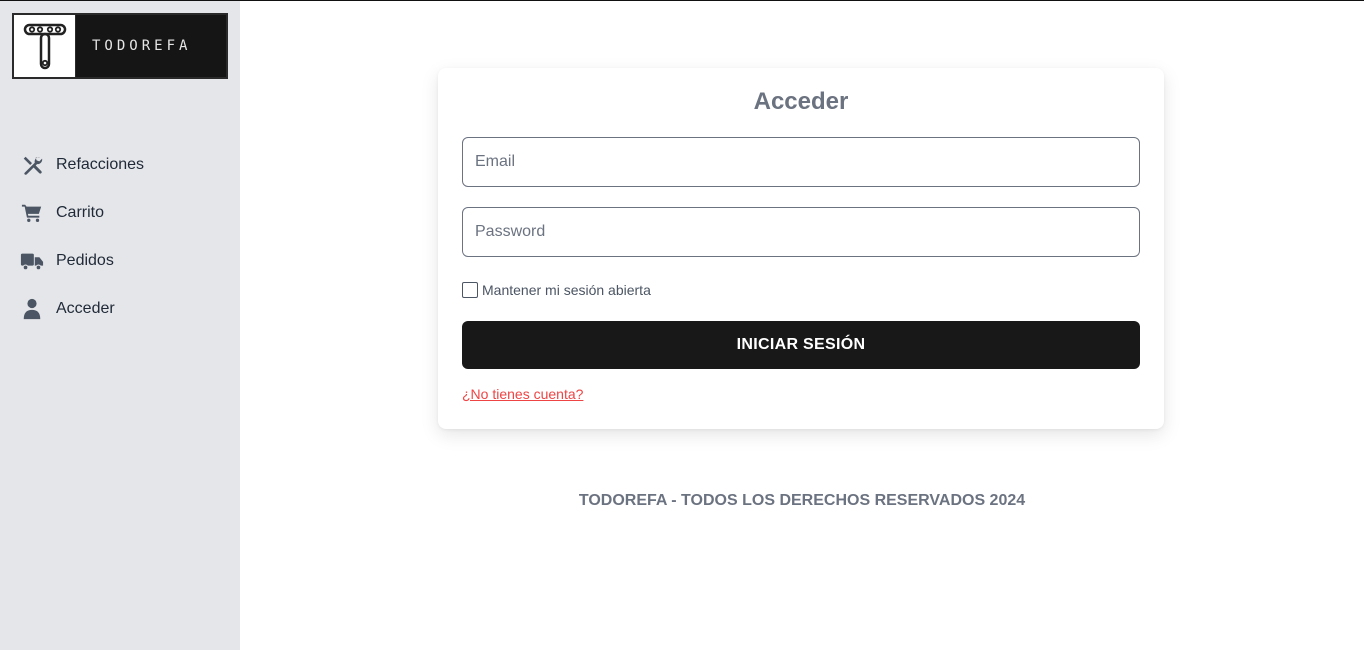 This screenshot has width=1364, height=650. I want to click on login-button: INICIAR SESIÓN, so click(801, 345).